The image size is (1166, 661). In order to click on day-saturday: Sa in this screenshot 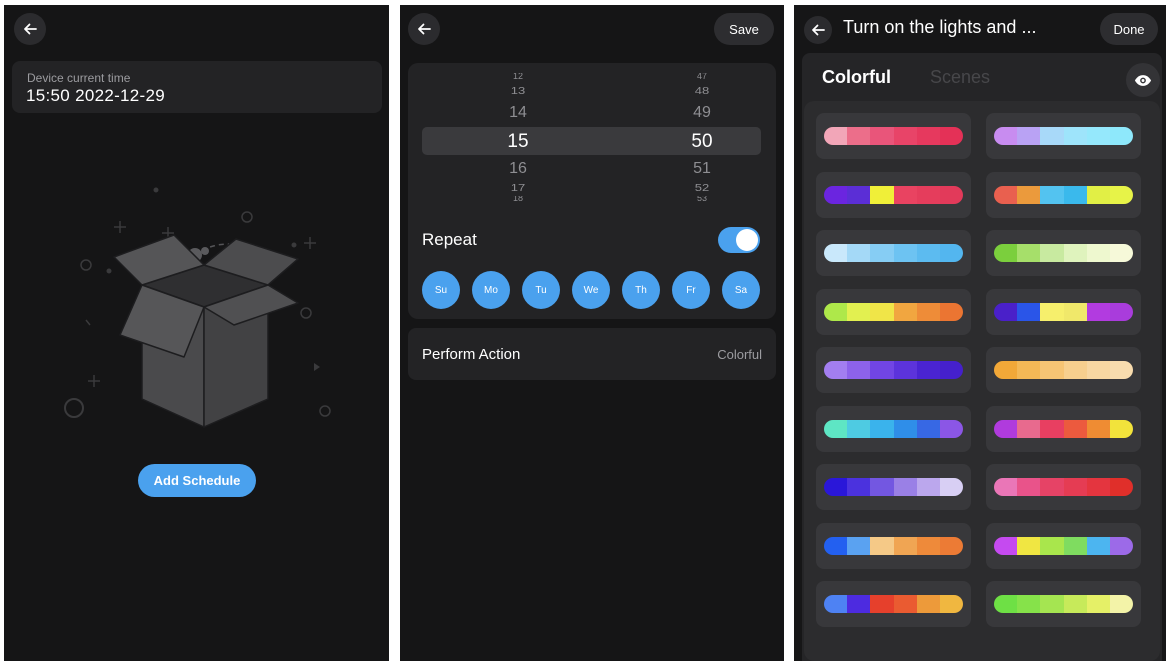, I will do `click(741, 290)`.